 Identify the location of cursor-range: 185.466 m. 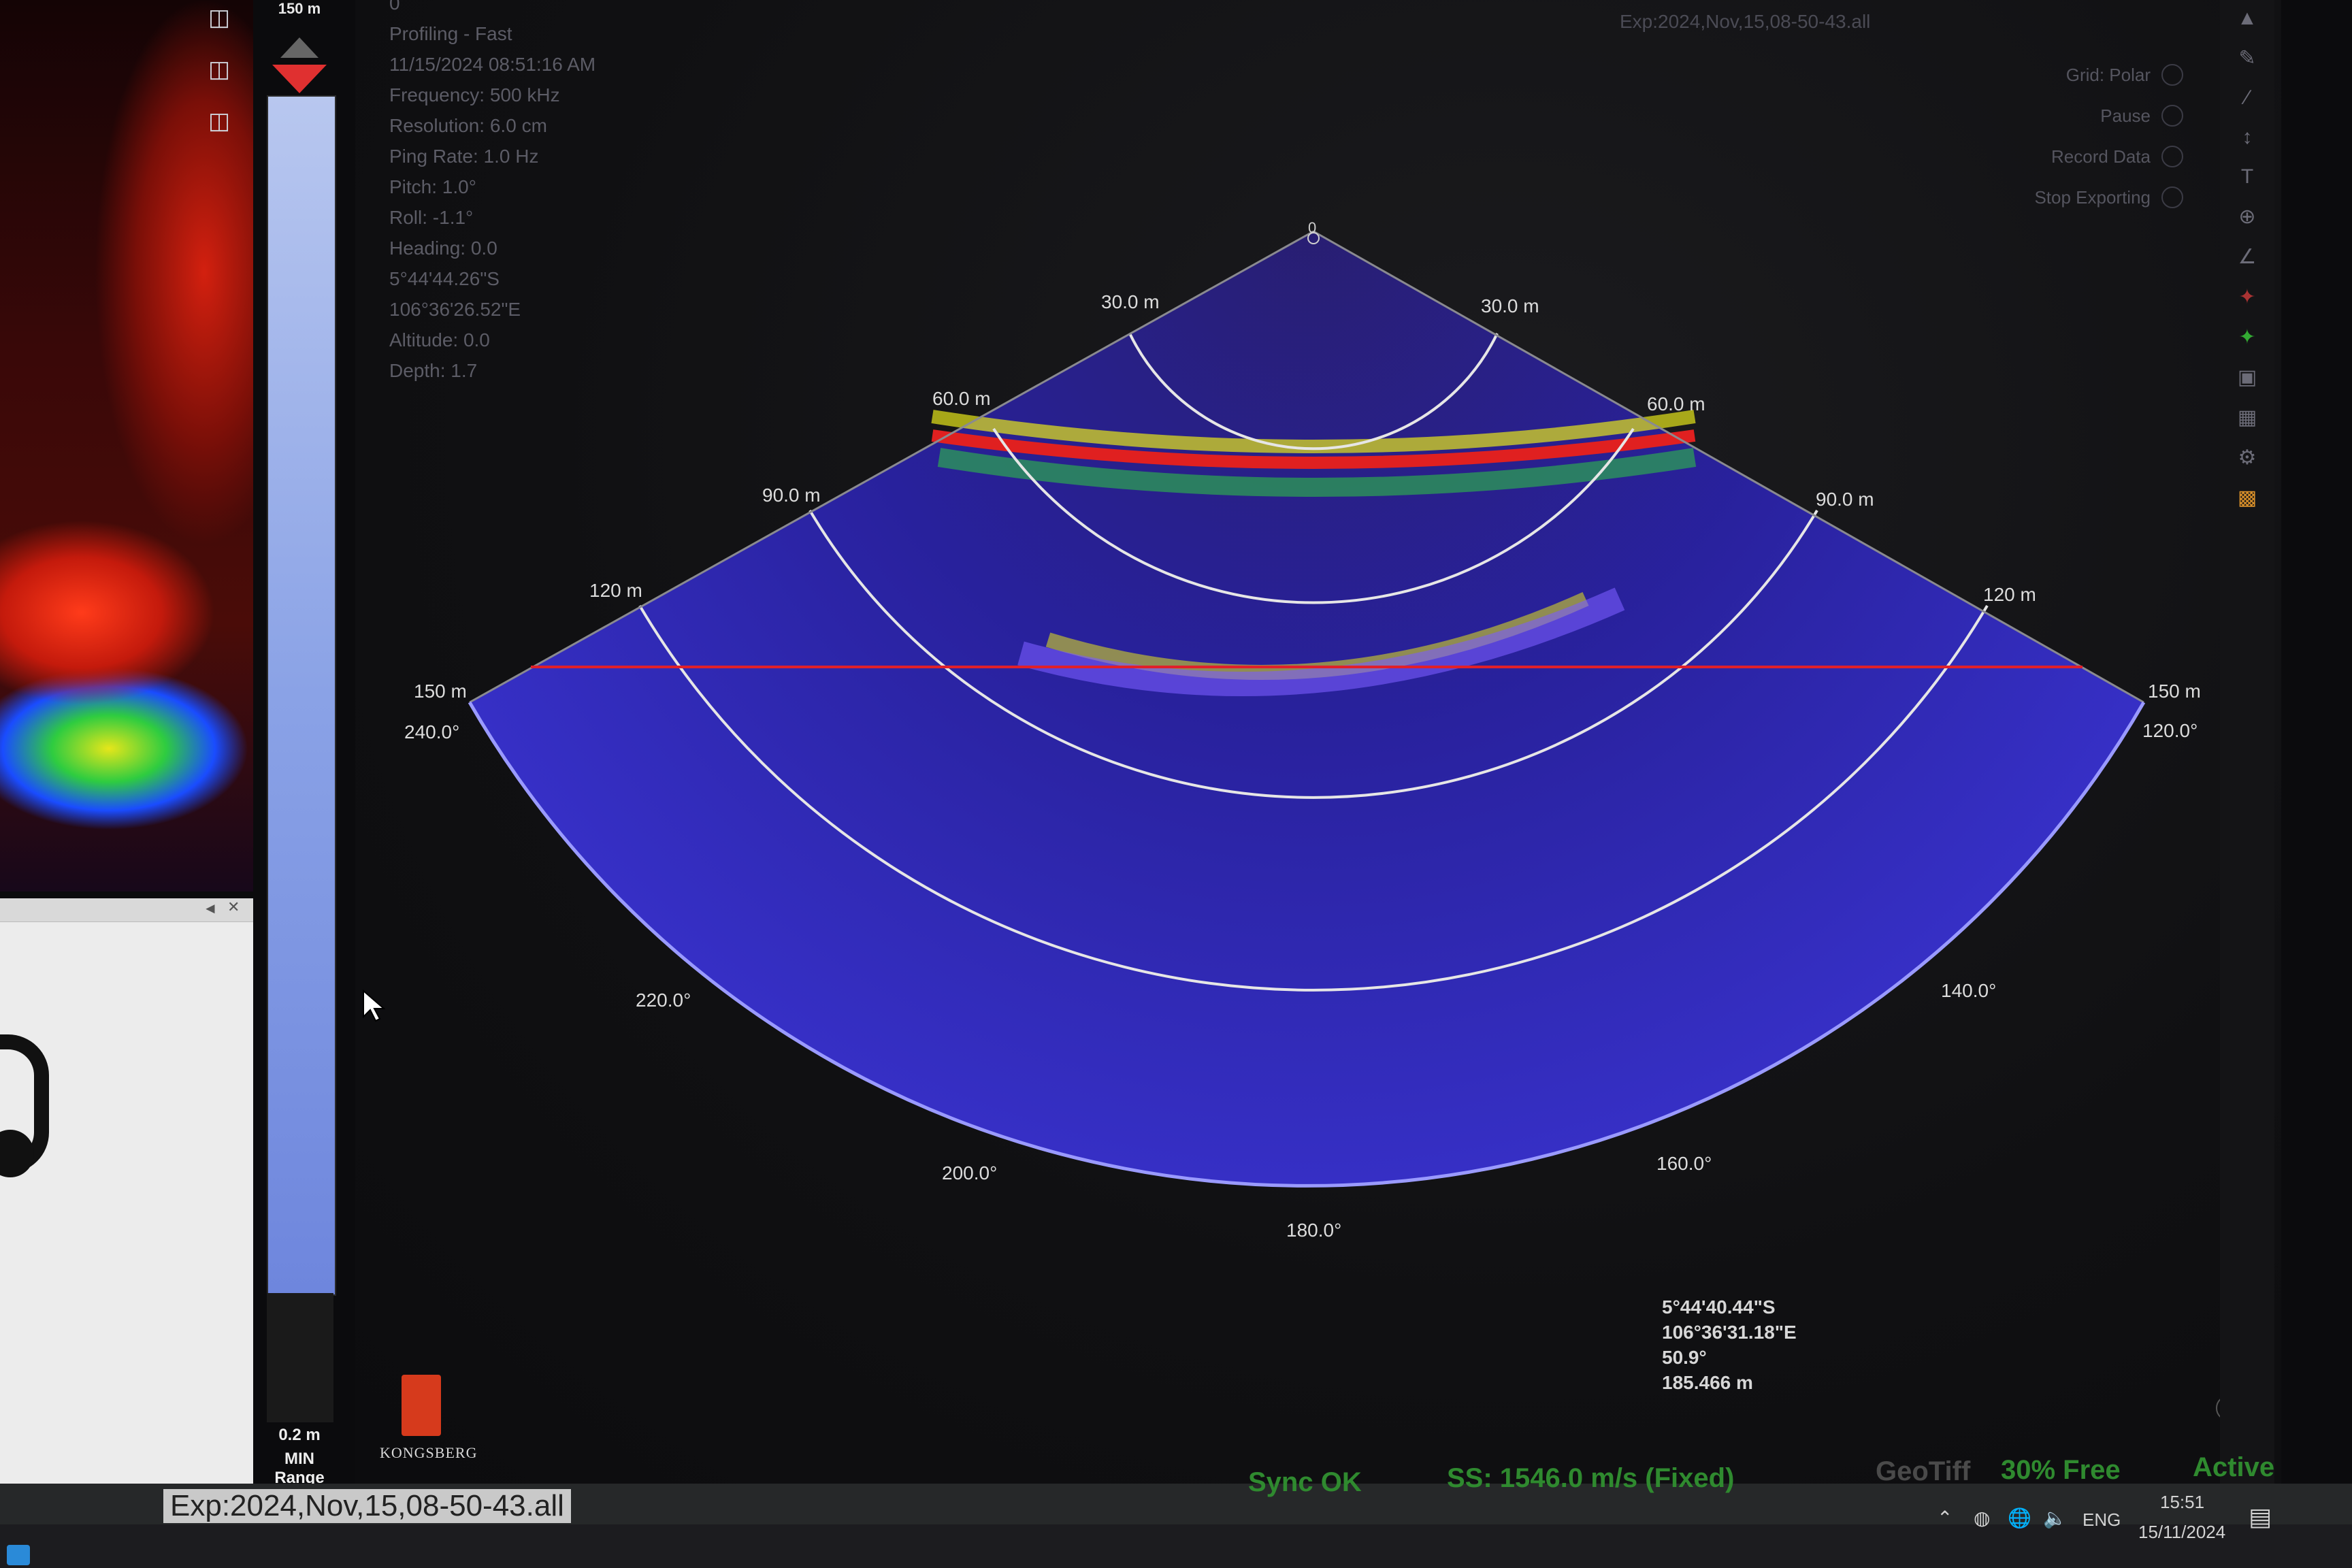
(1708, 1383).